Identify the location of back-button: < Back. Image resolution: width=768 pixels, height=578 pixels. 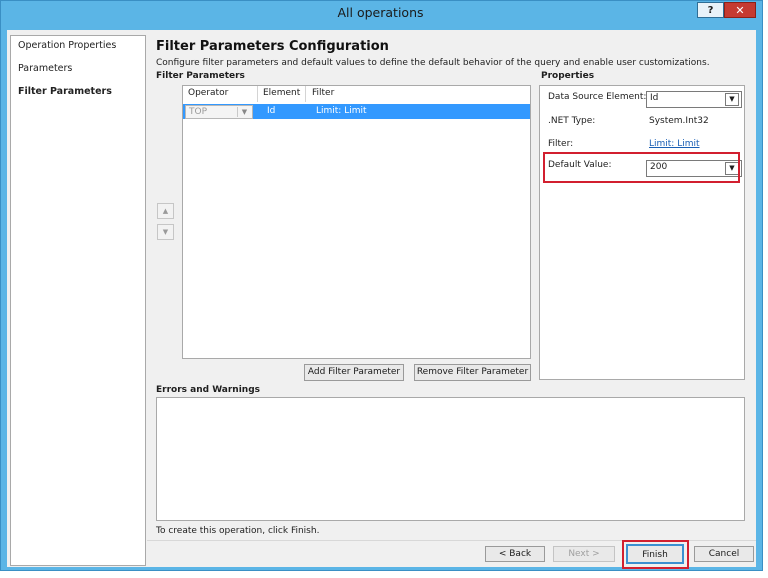
(515, 554).